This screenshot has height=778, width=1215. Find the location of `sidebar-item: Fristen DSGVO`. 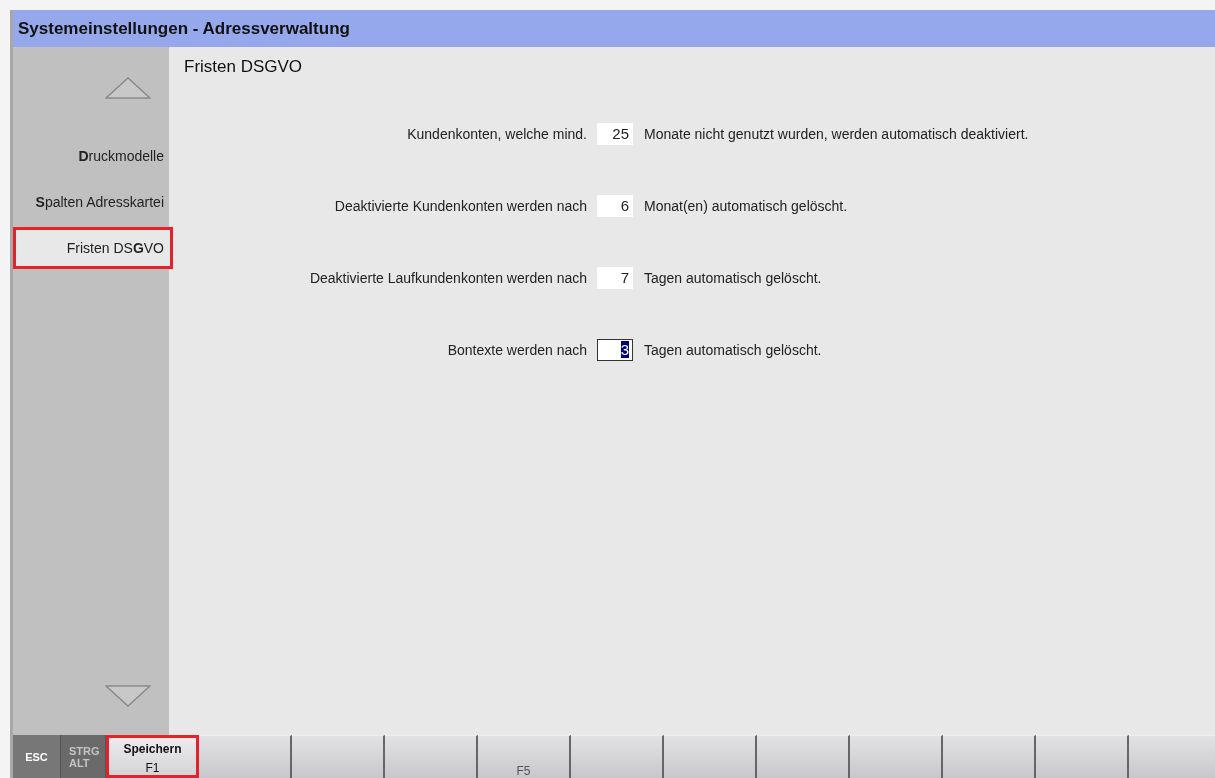

sidebar-item: Fristen DSGVO is located at coordinates (93, 248).